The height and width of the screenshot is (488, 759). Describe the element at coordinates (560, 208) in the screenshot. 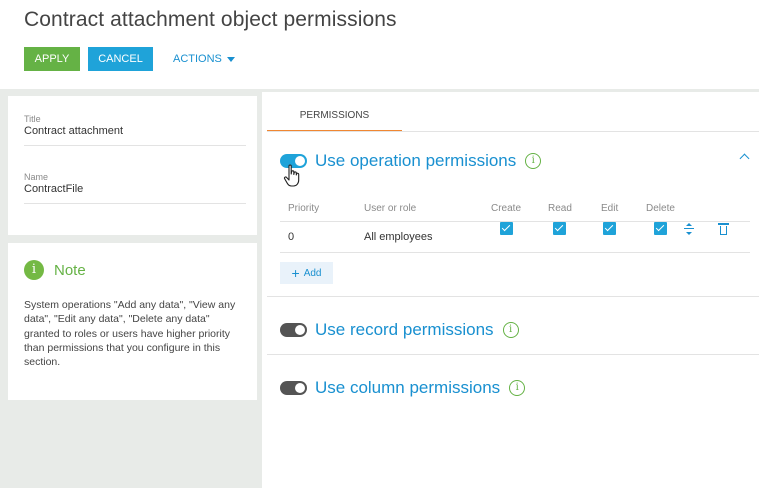

I see `column-read: Read` at that location.